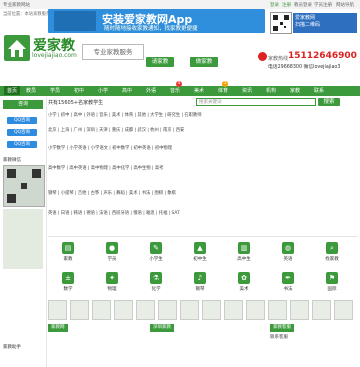 The height and width of the screenshot is (367, 360). Describe the element at coordinates (199, 90) in the screenshot. I see `nav-item-art: 美术` at that location.